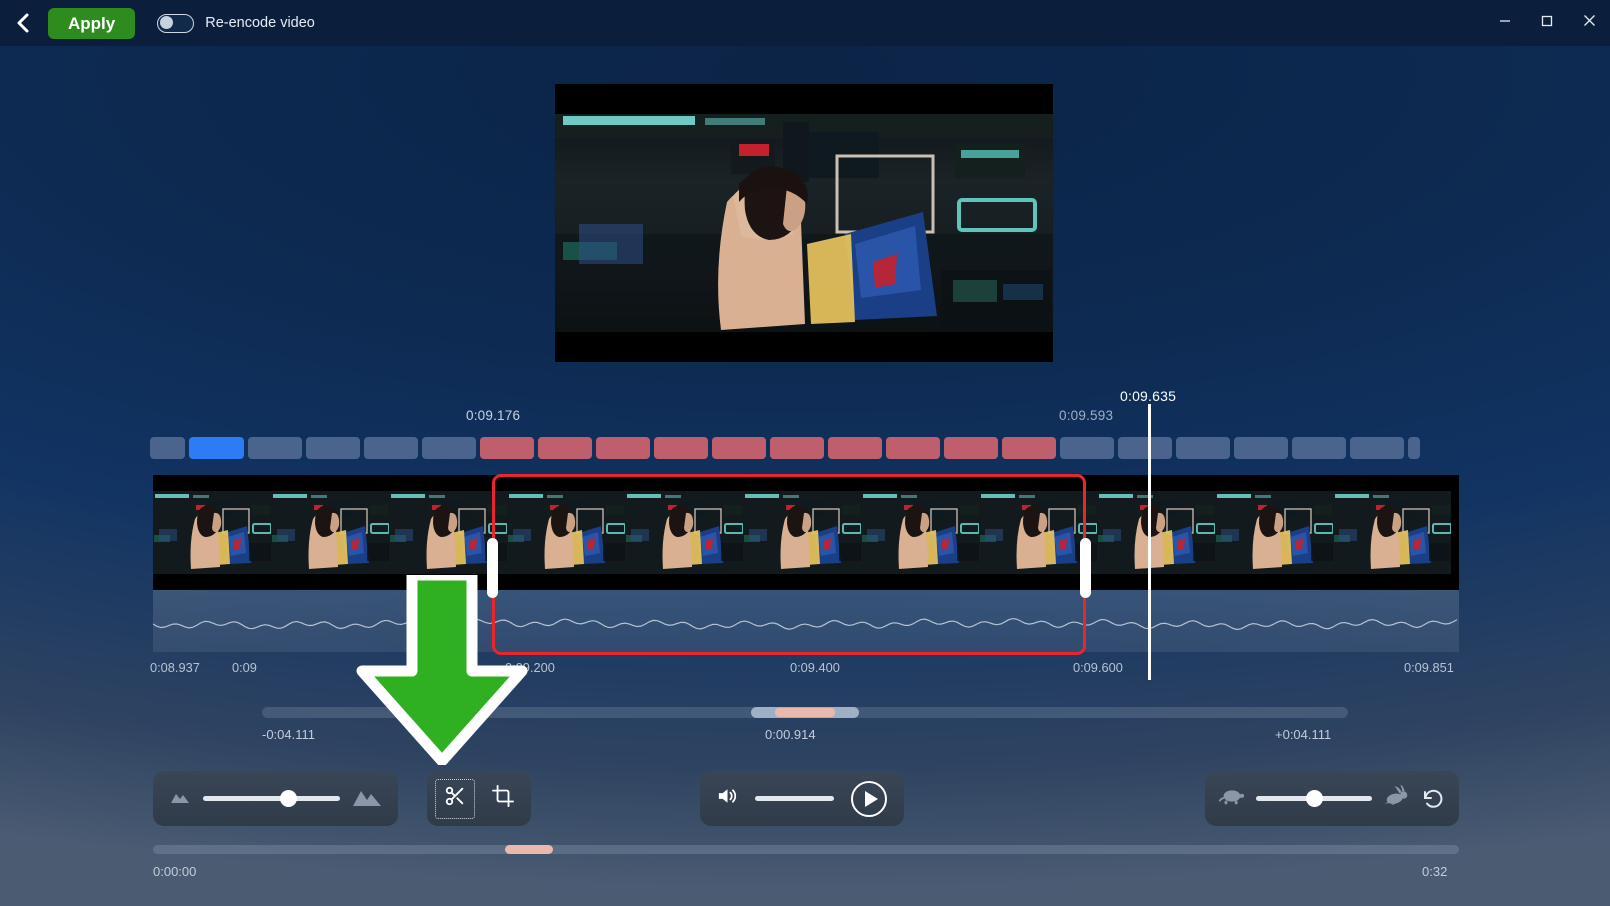 The height and width of the screenshot is (906, 1610). I want to click on turtle-icon, so click(1232, 798).